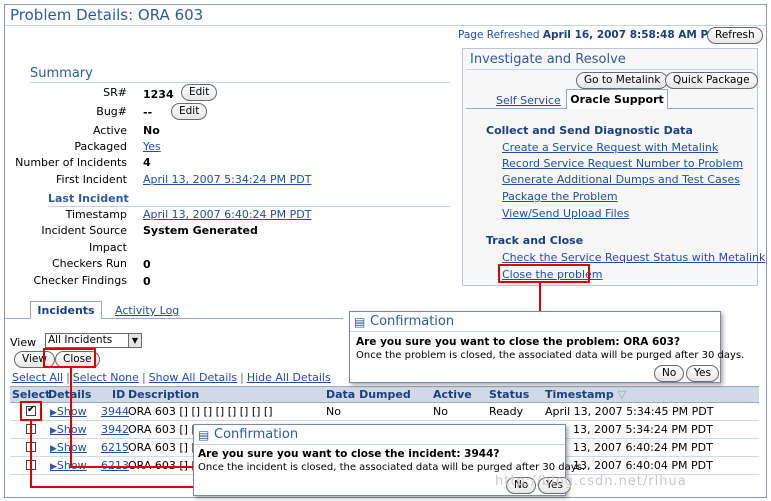  I want to click on hide-all-details-link: Hide All Details, so click(289, 377).